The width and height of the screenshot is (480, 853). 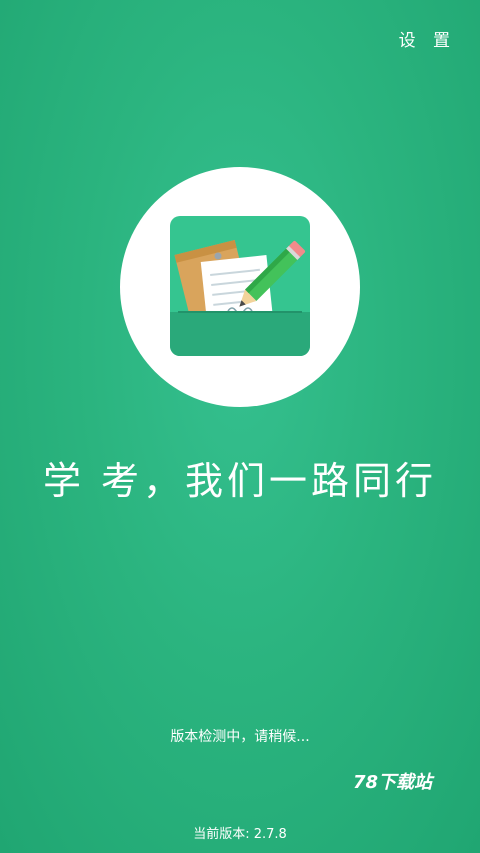 I want to click on watermark-logo: 78下载站, so click(x=392, y=782).